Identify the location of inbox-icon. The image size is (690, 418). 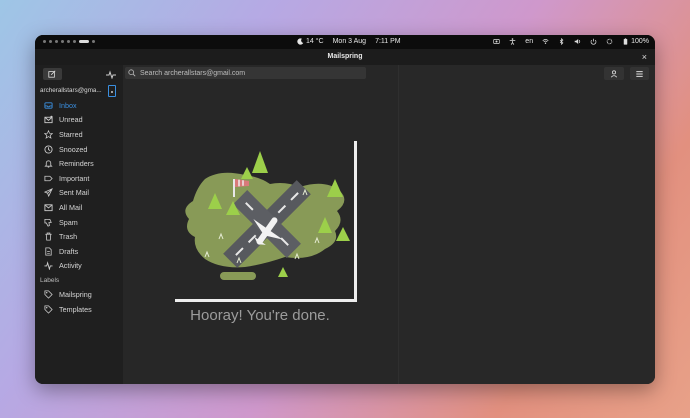
(48, 105).